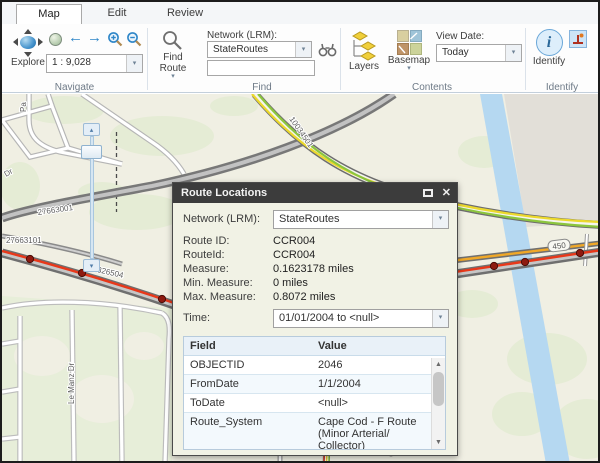 This screenshot has width=600, height=463. I want to click on table-row: ToDate <null>, so click(307, 403).